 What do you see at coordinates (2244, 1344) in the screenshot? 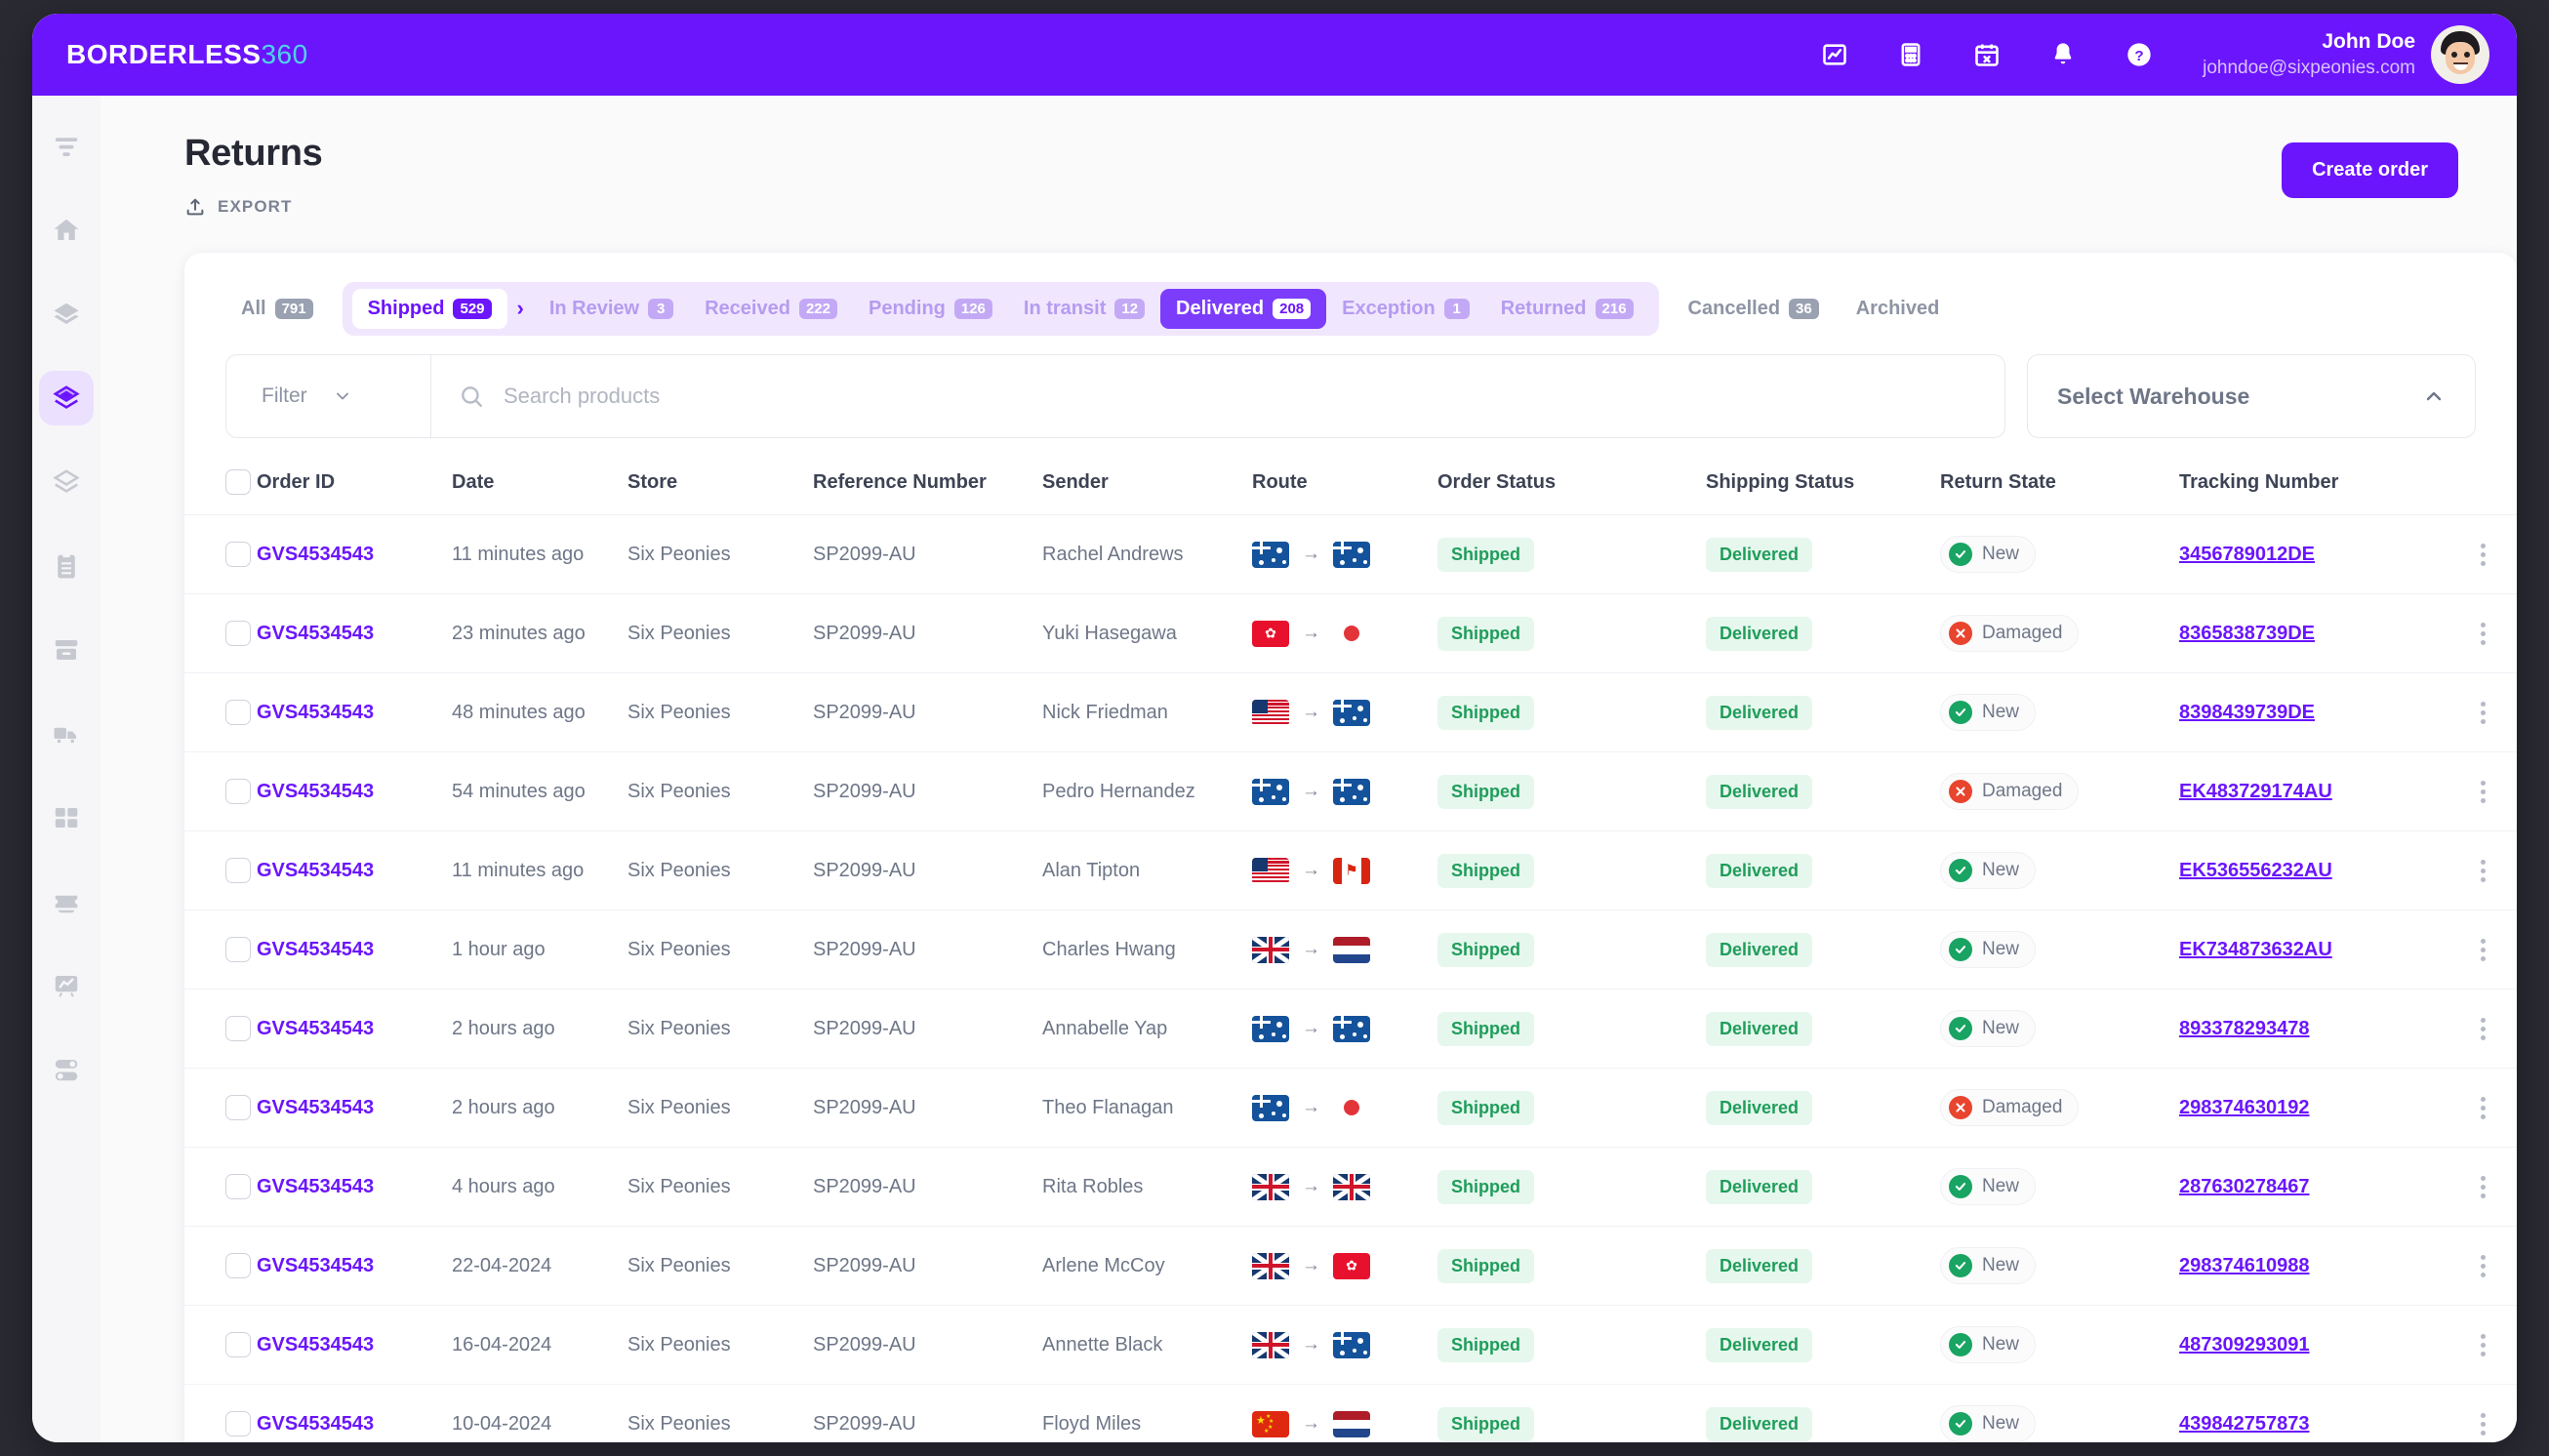
I see `tracking-number-link: 487309293091` at bounding box center [2244, 1344].